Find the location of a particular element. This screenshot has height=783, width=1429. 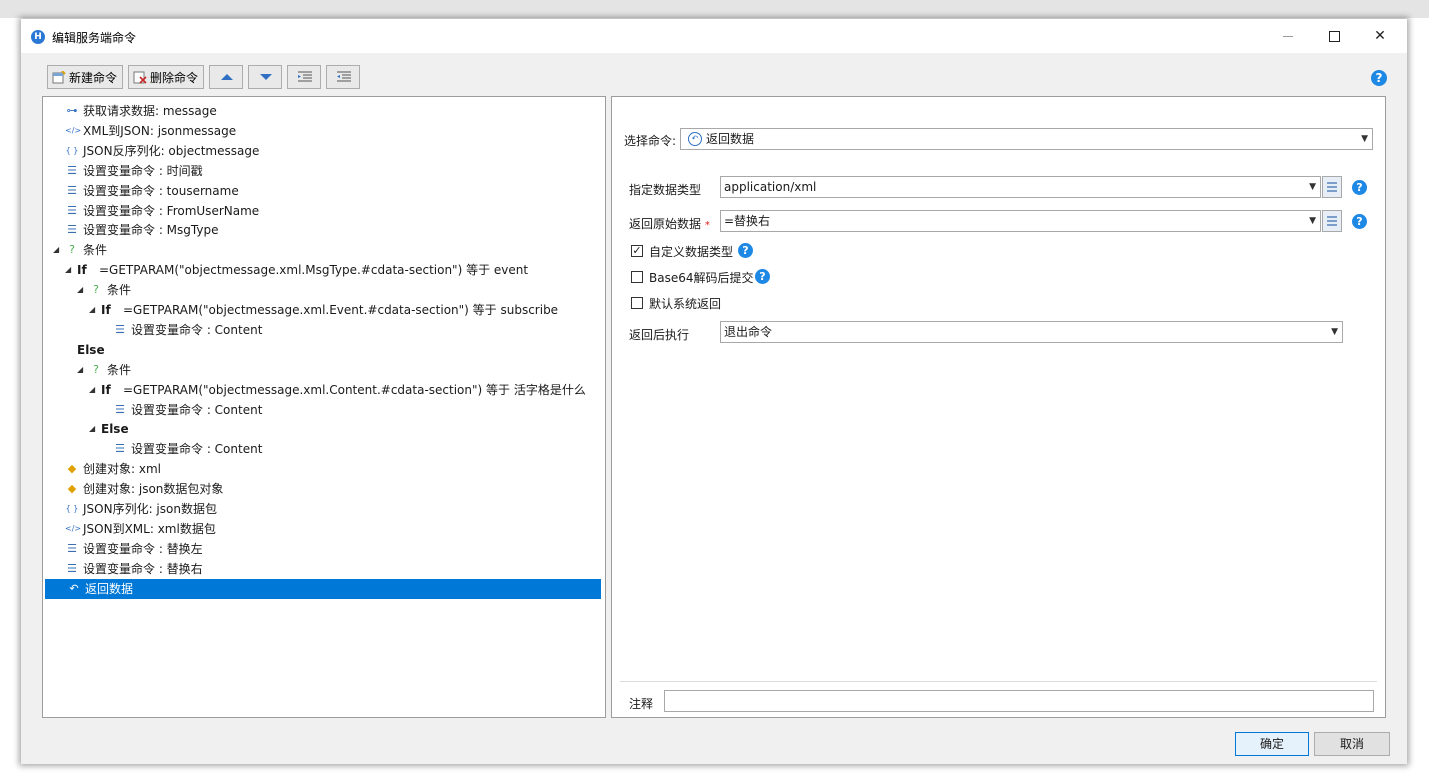

tree-item: ☰ 设置变量命令 : tousername is located at coordinates (323, 191).